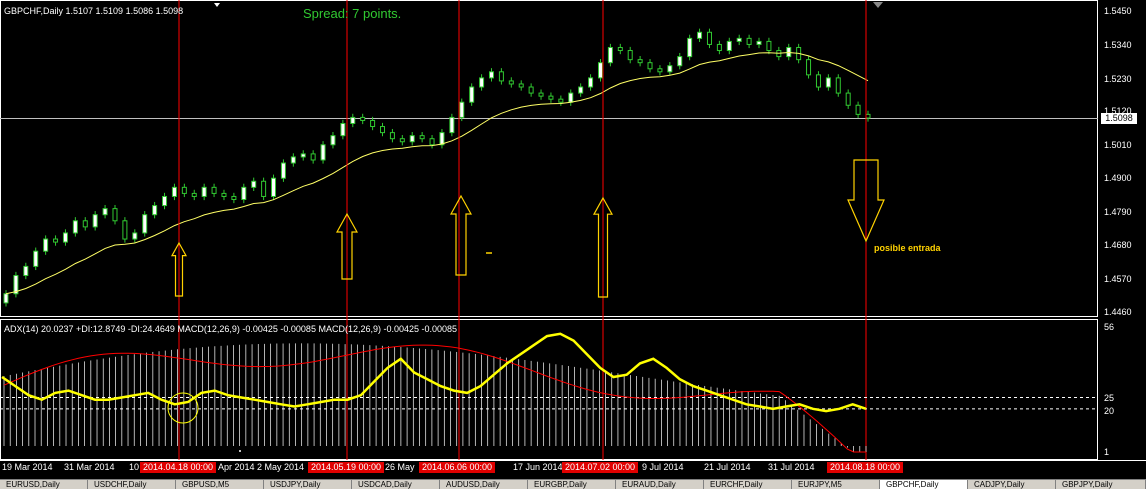 This screenshot has height=489, width=1146. What do you see at coordinates (1118, 11) in the screenshot?
I see `price-axis-label: 1.5450` at bounding box center [1118, 11].